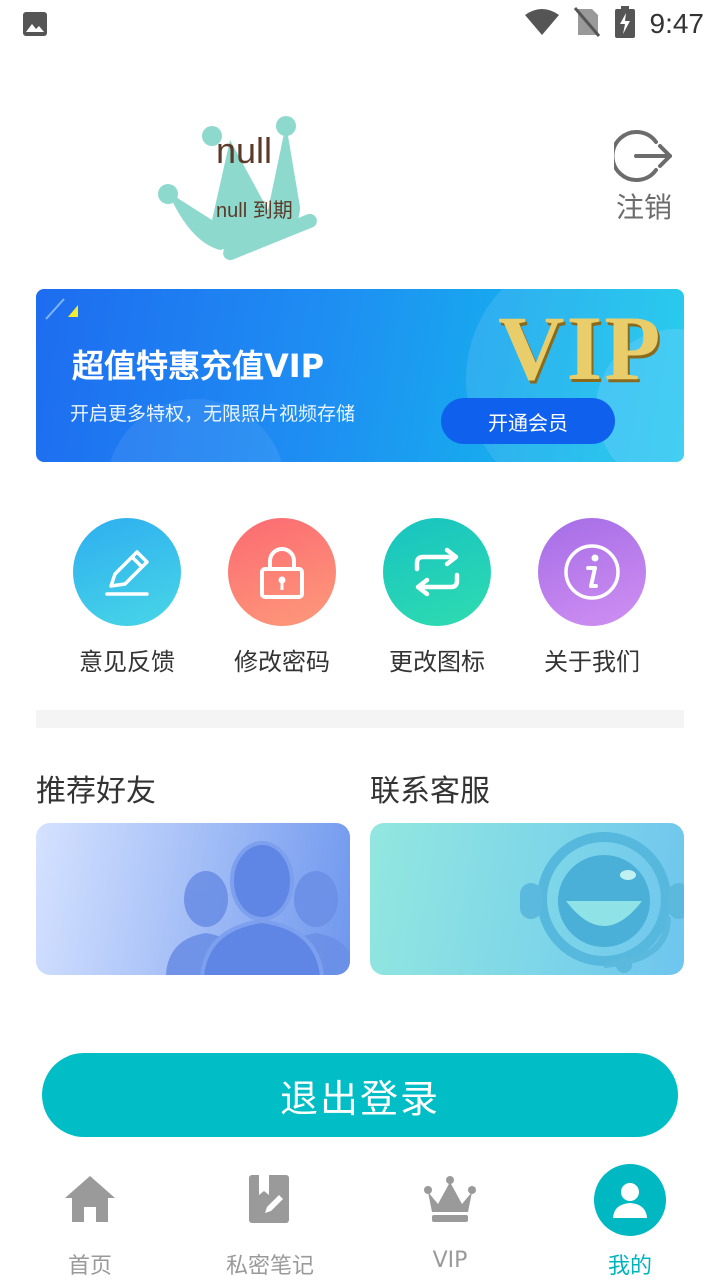 The width and height of the screenshot is (720, 1280). I want to click on vip-logo: VIP, so click(580, 348).